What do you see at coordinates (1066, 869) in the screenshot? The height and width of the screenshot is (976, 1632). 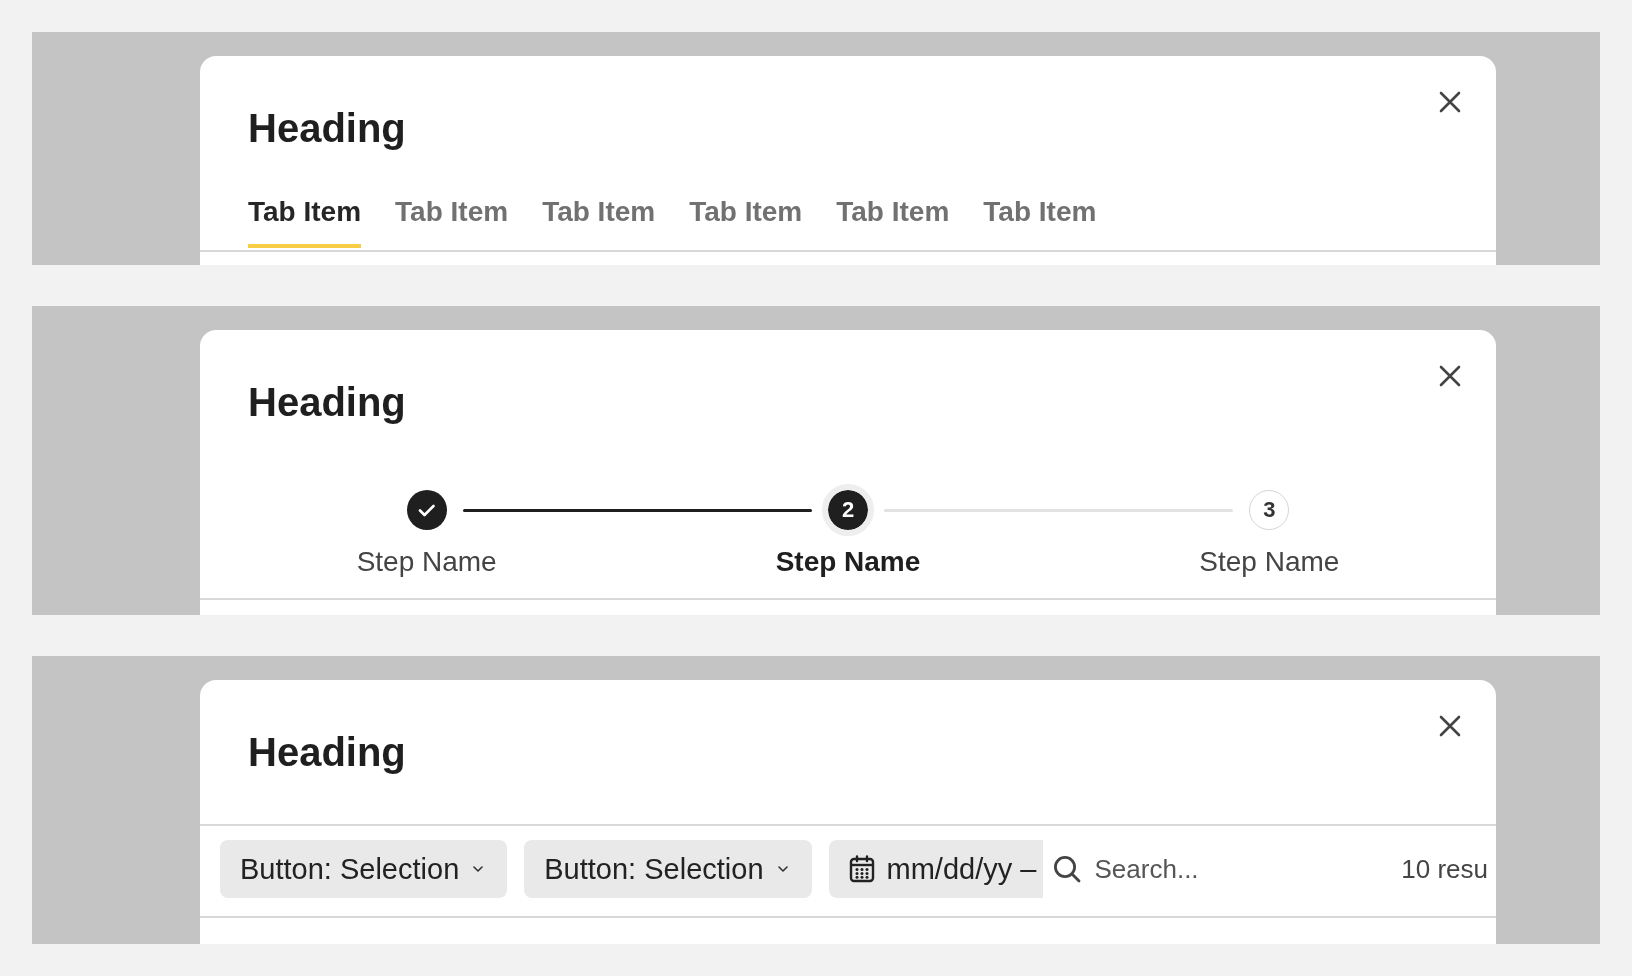 I see `search-icon` at bounding box center [1066, 869].